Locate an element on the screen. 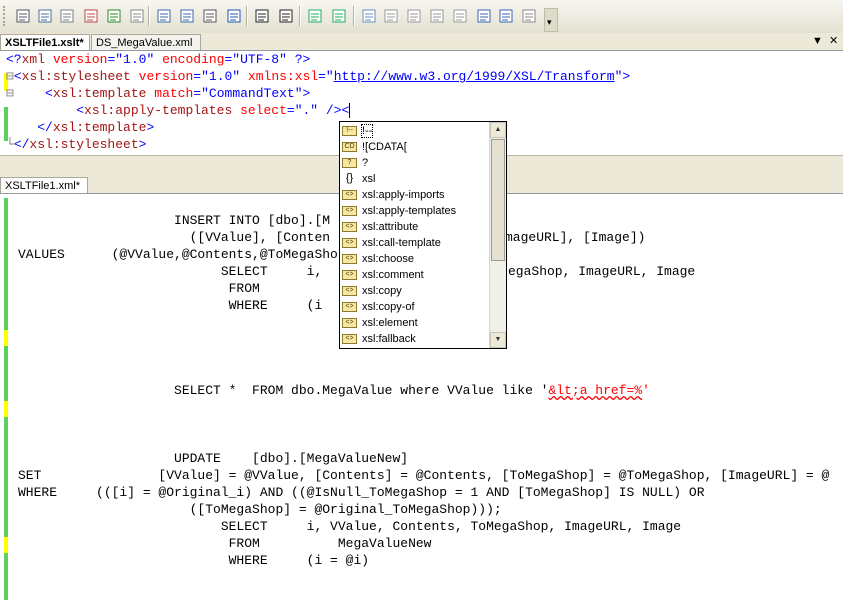  debug-icon is located at coordinates (91, 16).